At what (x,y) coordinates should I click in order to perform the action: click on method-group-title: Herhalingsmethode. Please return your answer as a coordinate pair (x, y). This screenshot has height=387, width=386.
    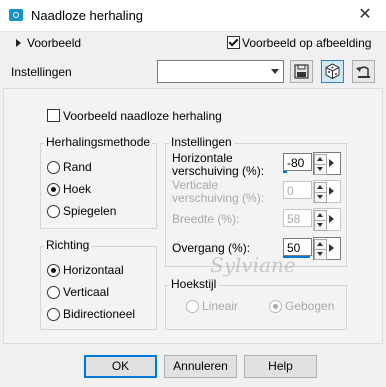
    Looking at the image, I should click on (98, 142).